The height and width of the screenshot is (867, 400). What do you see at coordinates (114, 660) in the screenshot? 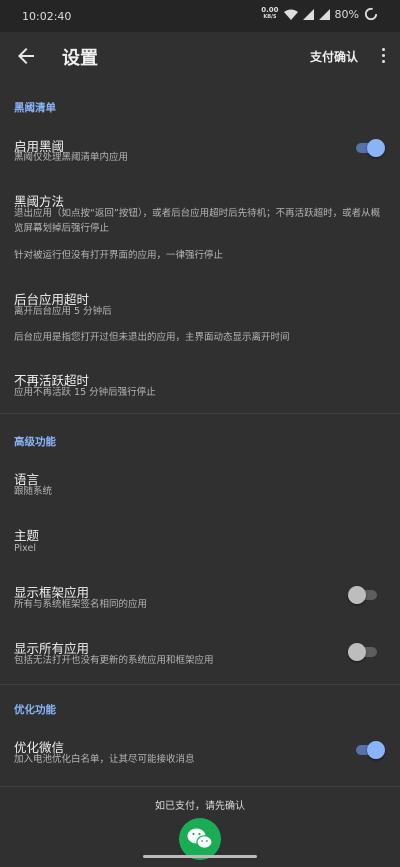
I see `setting-subtitle: 包括无法打开也没有更新的系统应用和框架应用` at bounding box center [114, 660].